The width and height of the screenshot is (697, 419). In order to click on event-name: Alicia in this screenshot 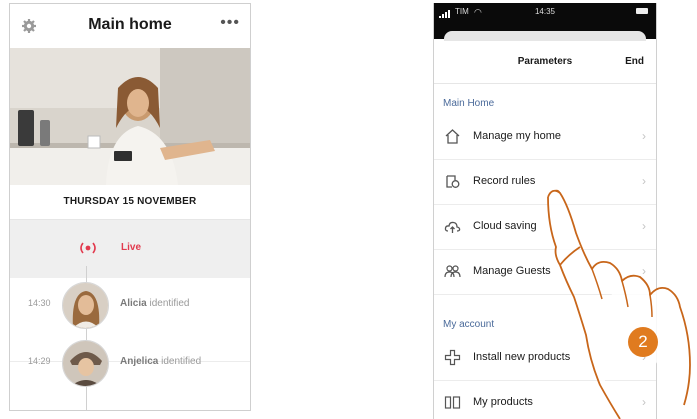, I will do `click(133, 303)`.